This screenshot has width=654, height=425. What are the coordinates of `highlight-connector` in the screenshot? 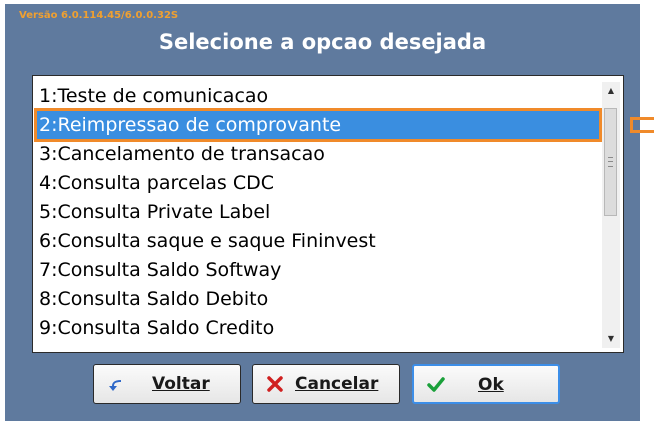 It's located at (642, 125).